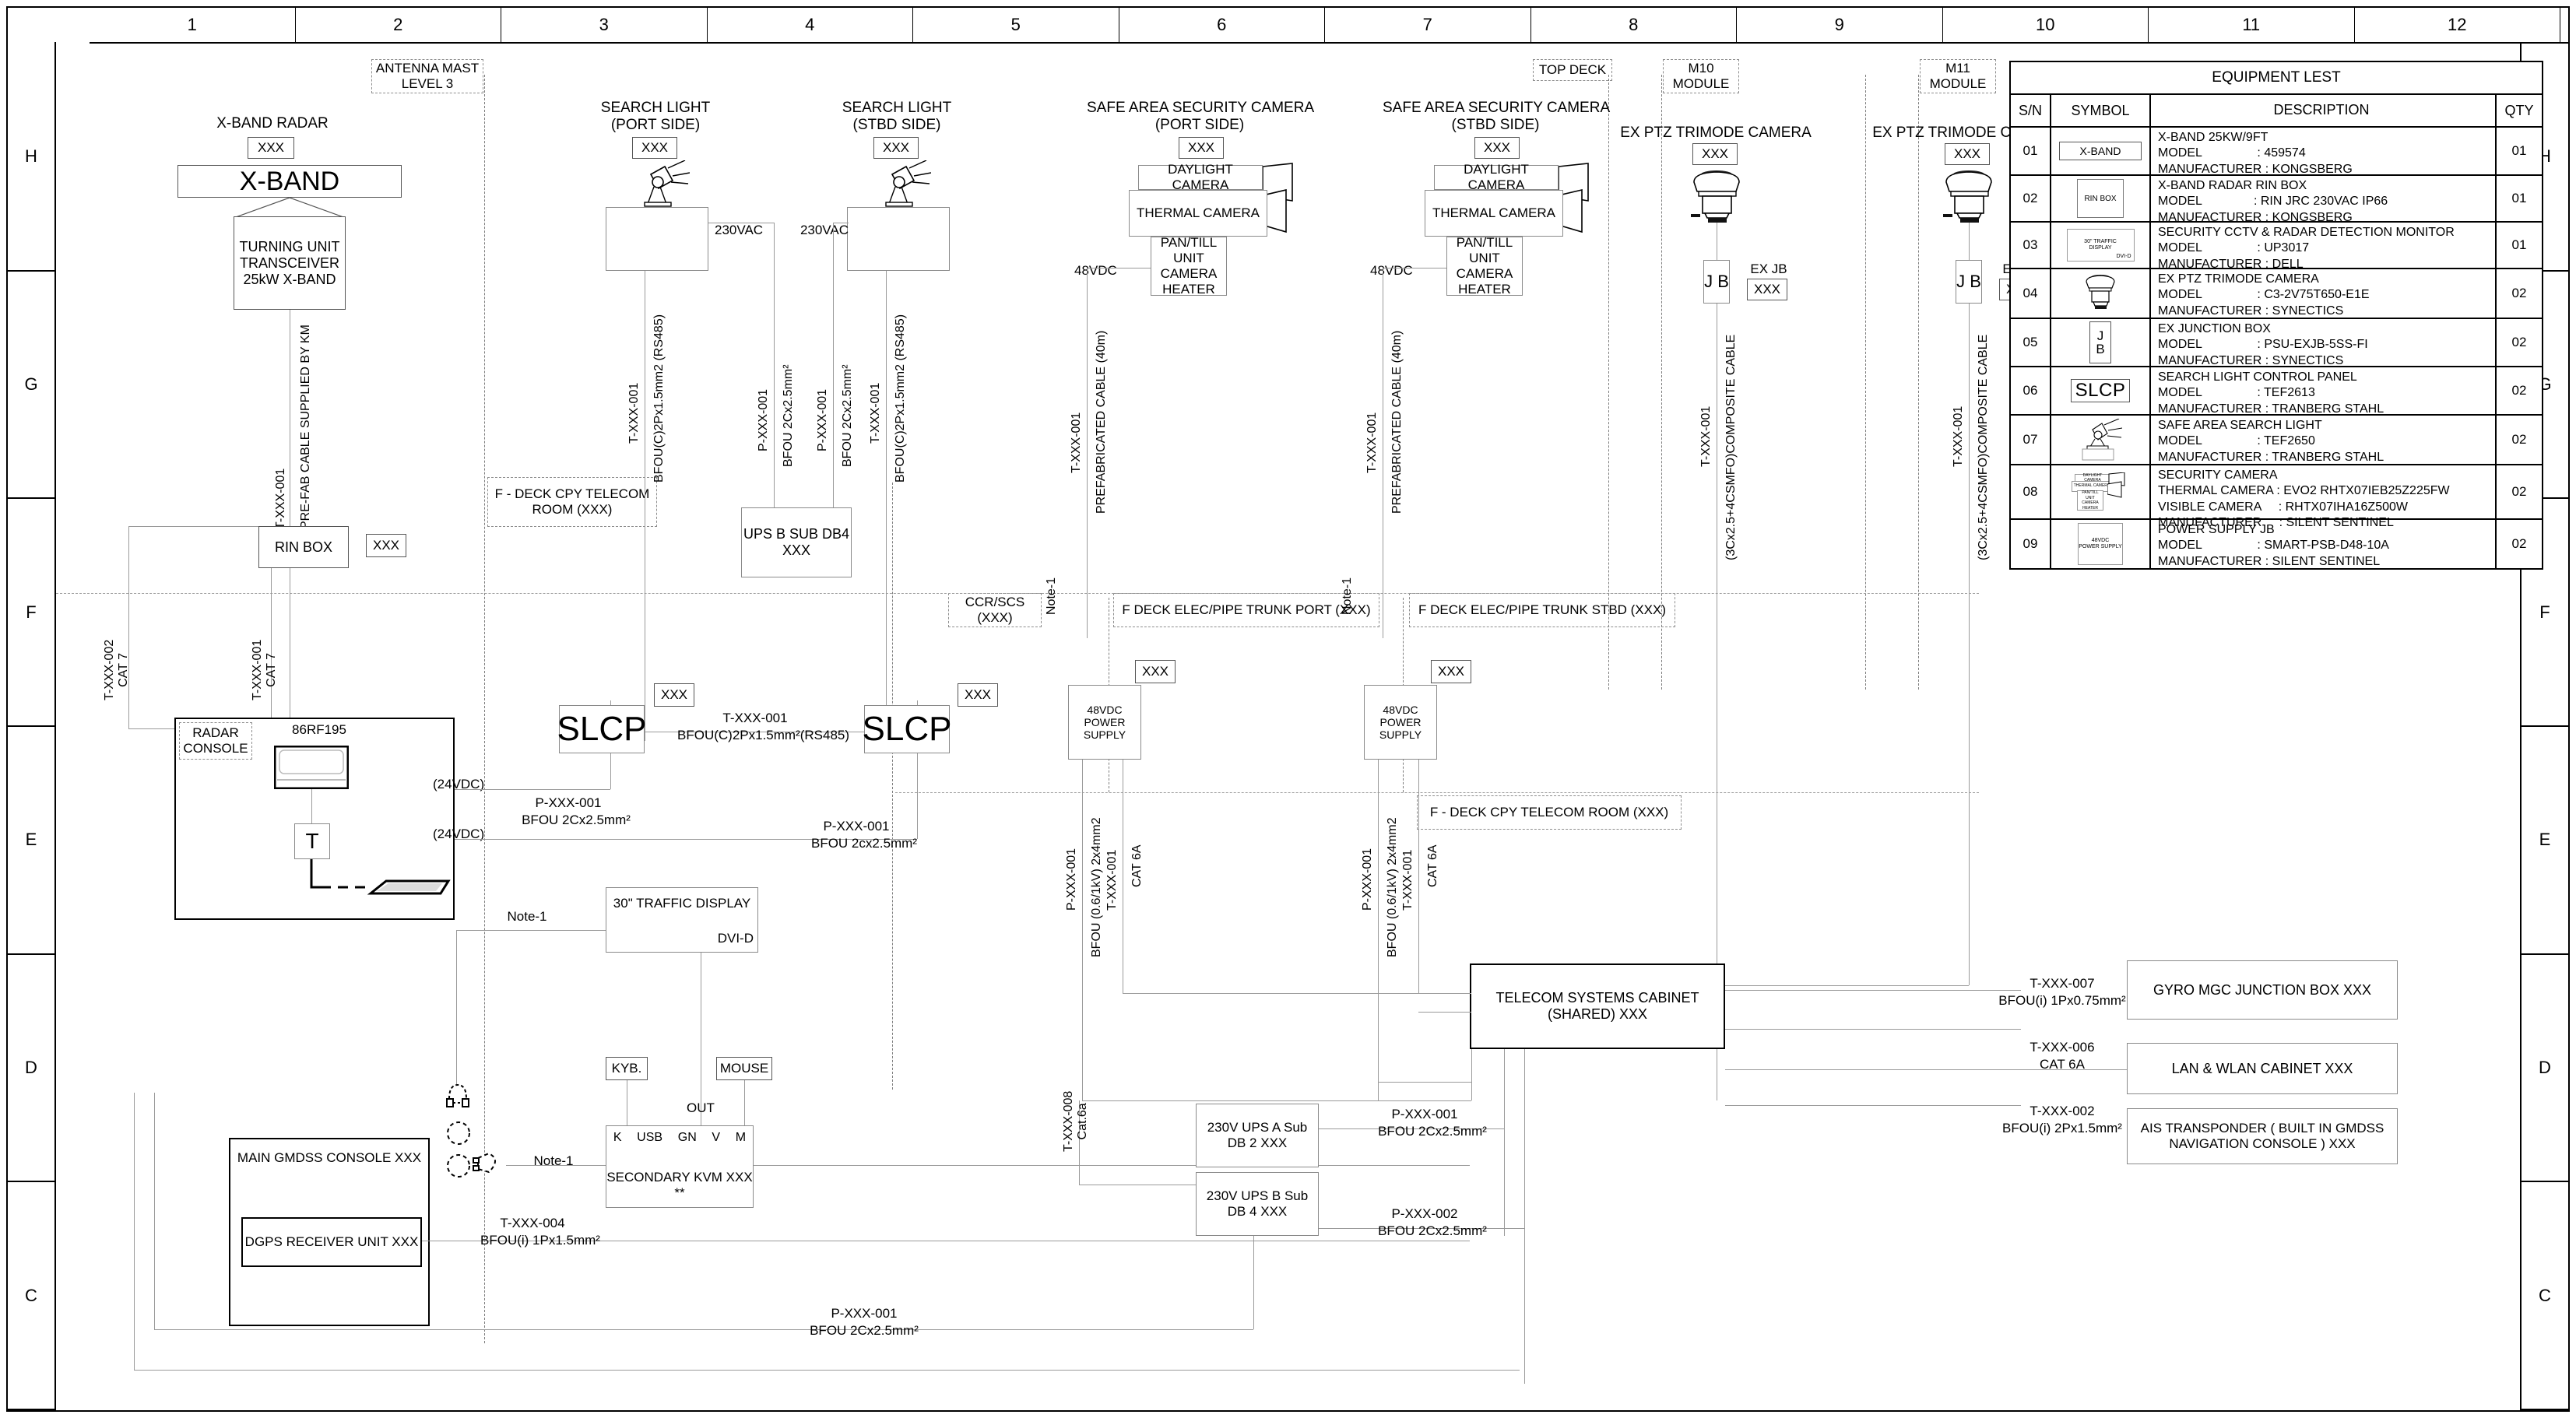 Image resolution: width=2576 pixels, height=1418 pixels. Describe the element at coordinates (2262, 990) in the screenshot. I see `gyro-jb-box: GYRO MGC JUNCTION BOX XXX` at that location.